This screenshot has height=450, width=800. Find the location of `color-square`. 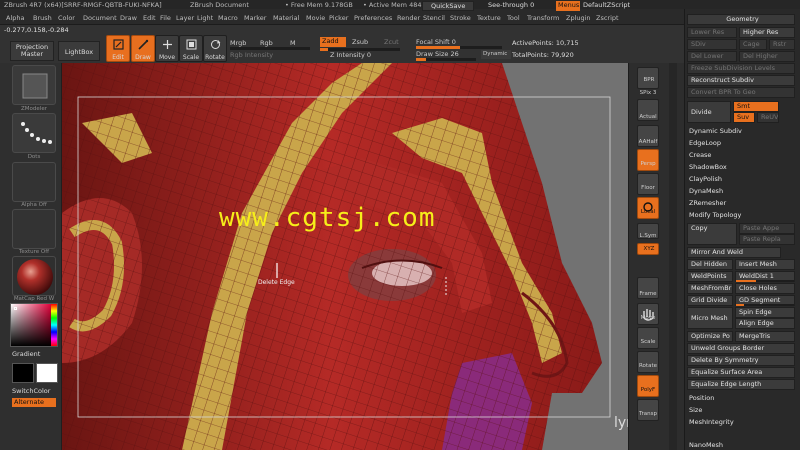

color-square is located at coordinates (31, 325).